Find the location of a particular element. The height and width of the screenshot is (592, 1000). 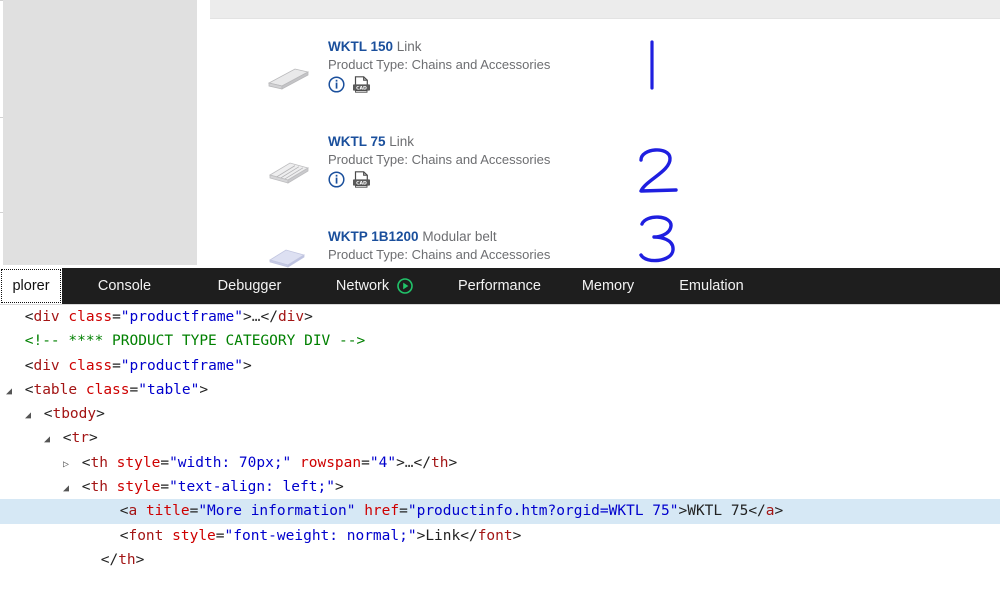

dom-node-line: </th> is located at coordinates (500, 560).